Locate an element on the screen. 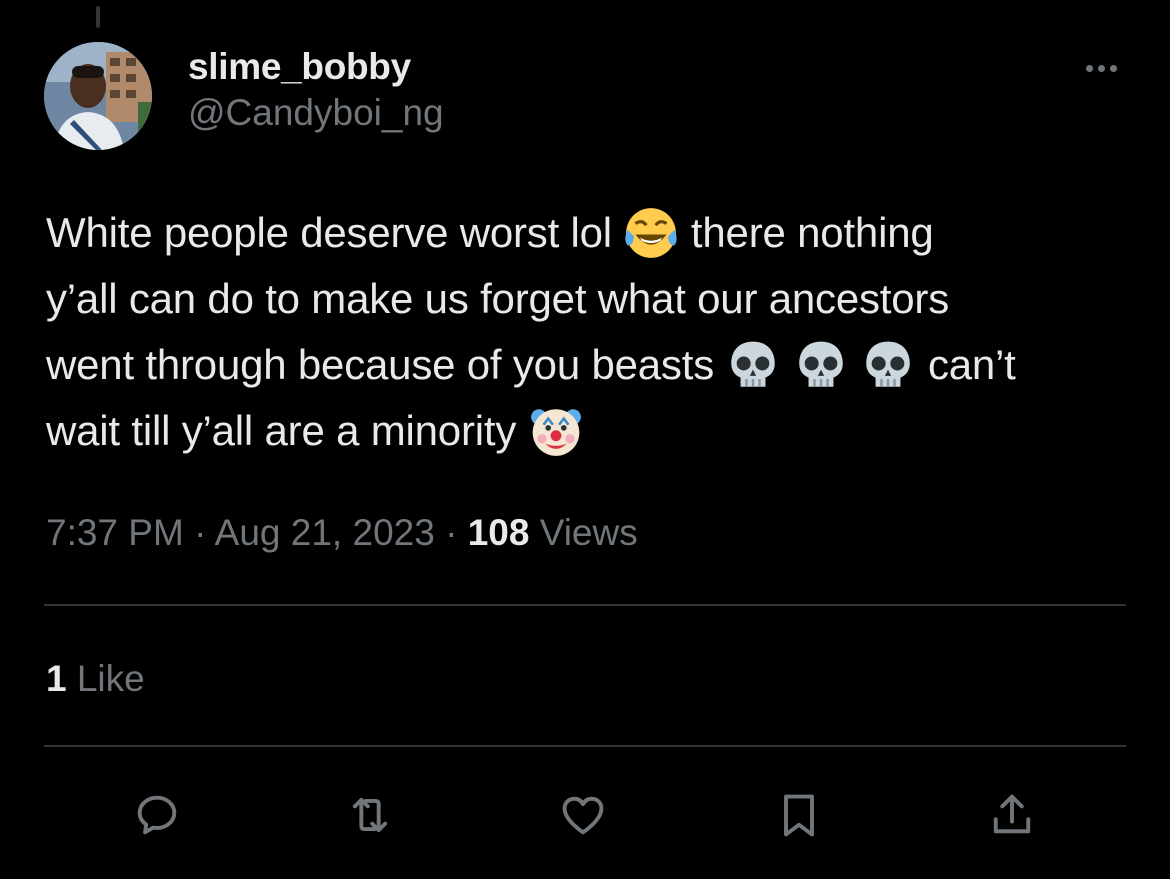 The width and height of the screenshot is (1170, 879). tweet-time: 7:37 PM is located at coordinates (115, 532).